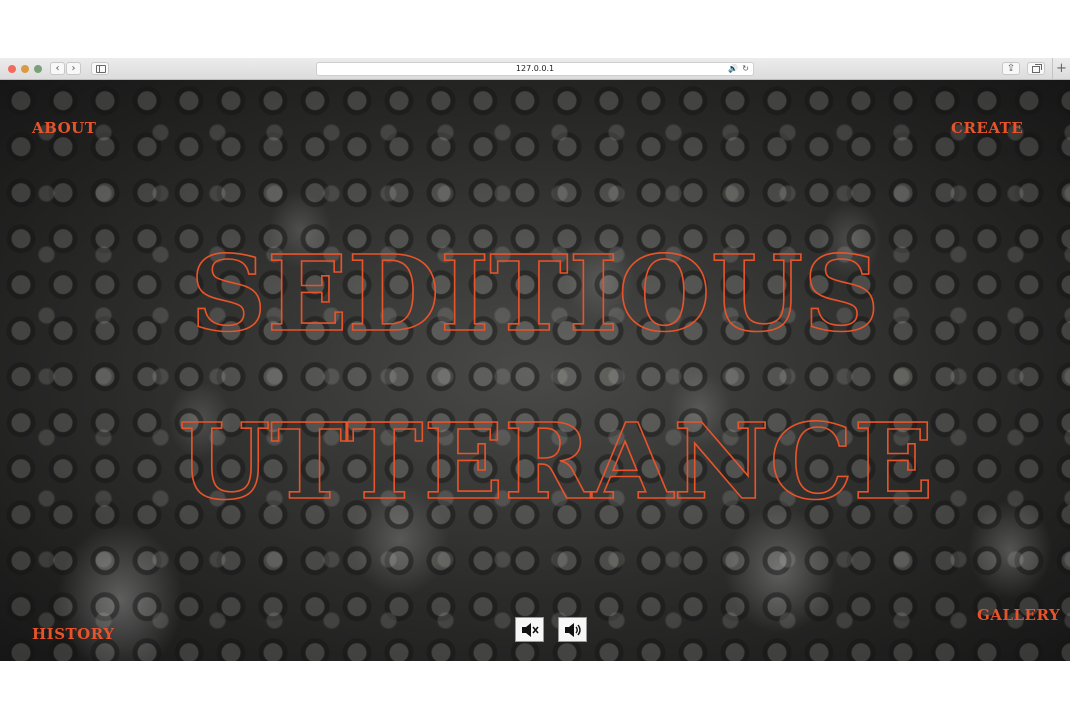 The width and height of the screenshot is (1070, 720). I want to click on speaker-muted-icon, so click(530, 629).